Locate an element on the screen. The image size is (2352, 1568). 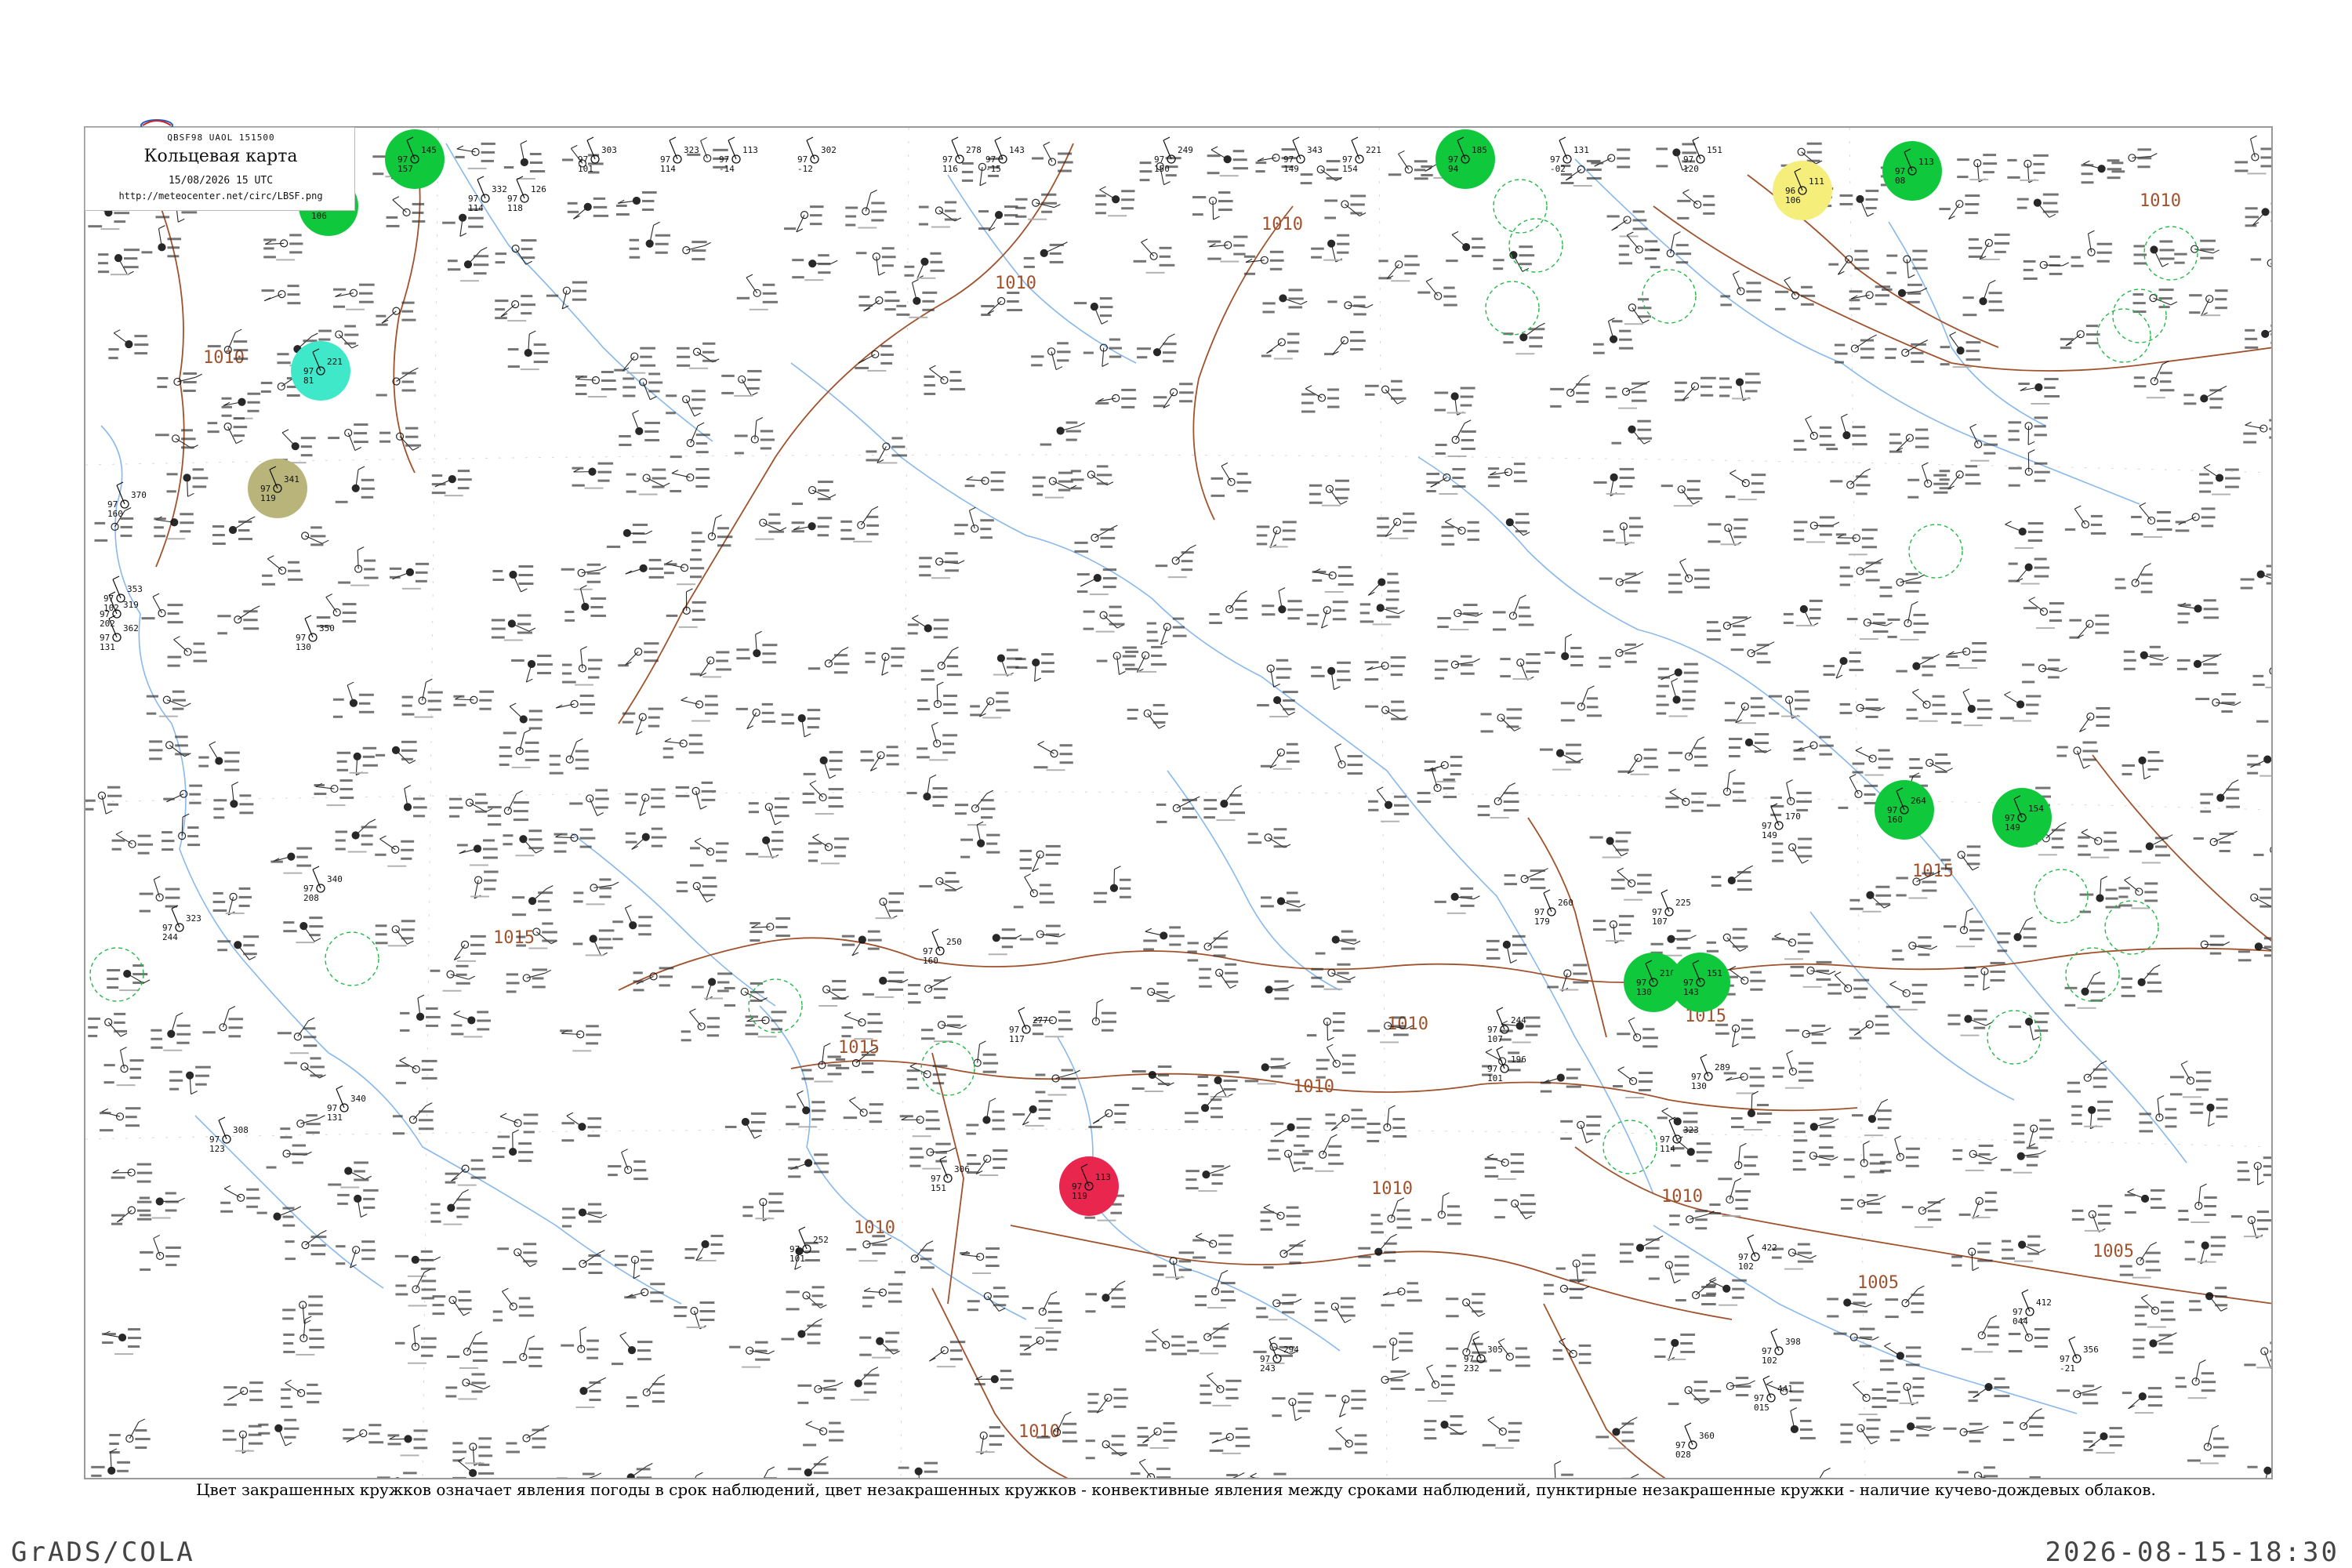
station-pressure: 289 is located at coordinates (1722, 1067).